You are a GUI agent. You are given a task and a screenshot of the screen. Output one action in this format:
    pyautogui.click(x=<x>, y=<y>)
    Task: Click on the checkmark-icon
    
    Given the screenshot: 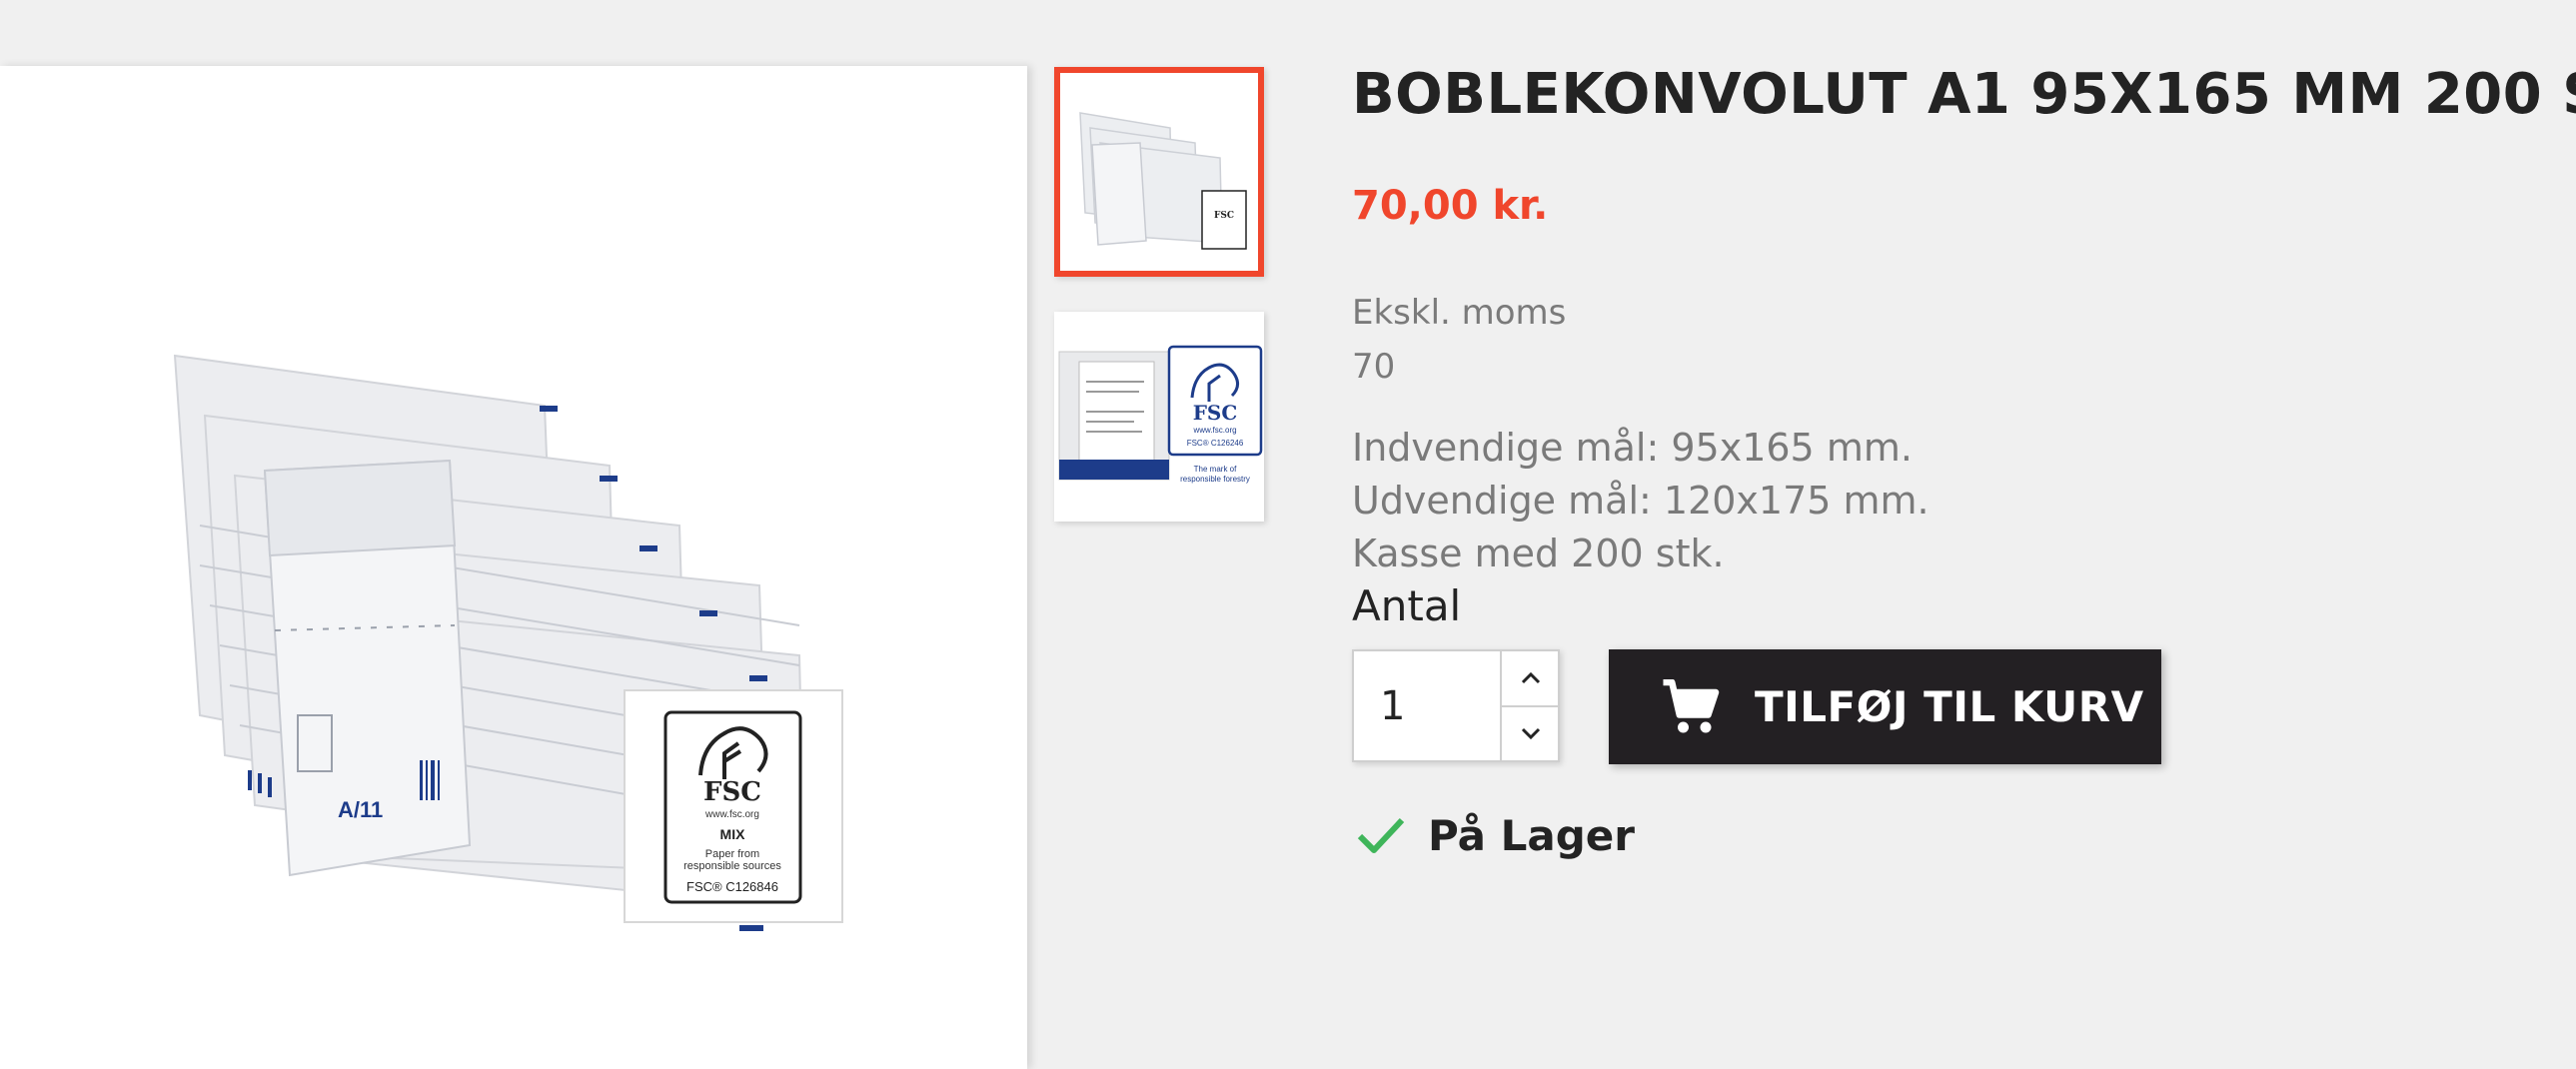 What is the action you would take?
    pyautogui.click(x=1381, y=835)
    